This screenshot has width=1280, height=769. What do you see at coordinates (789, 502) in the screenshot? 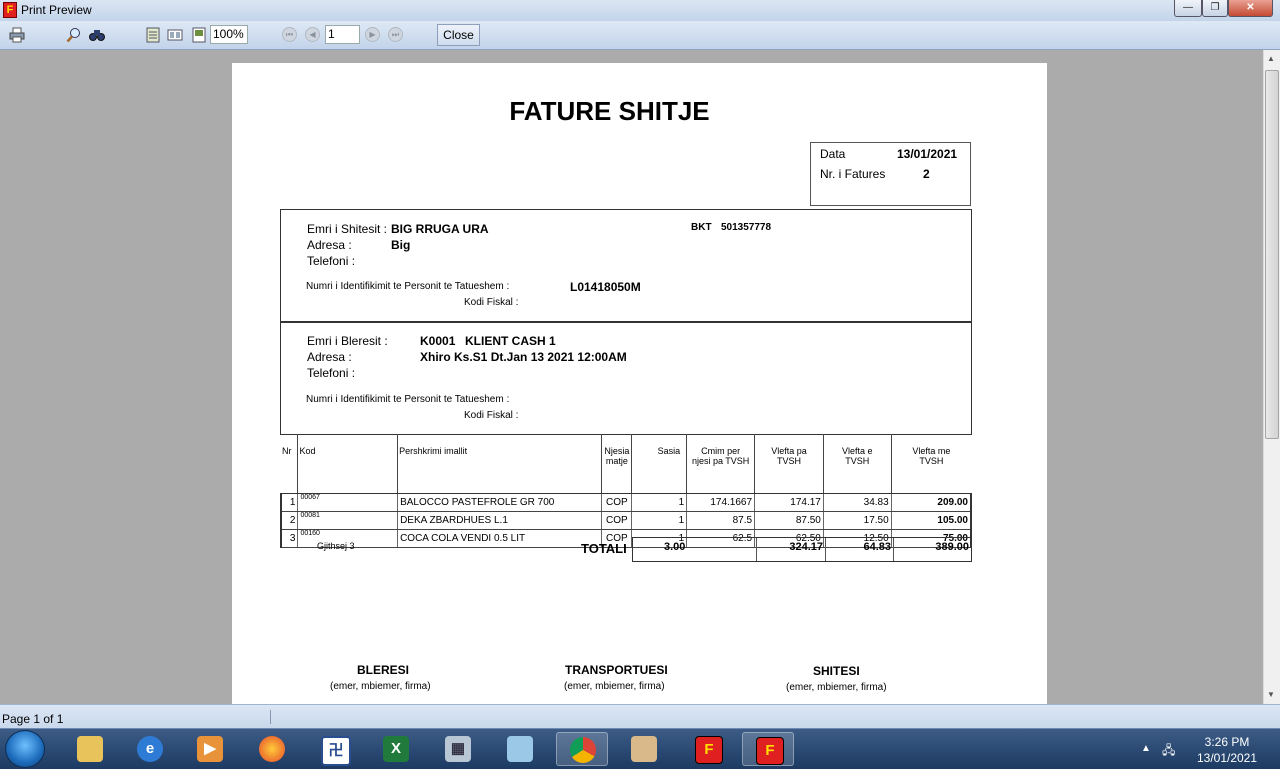
I see `row-net-value: 174.17` at bounding box center [789, 502].